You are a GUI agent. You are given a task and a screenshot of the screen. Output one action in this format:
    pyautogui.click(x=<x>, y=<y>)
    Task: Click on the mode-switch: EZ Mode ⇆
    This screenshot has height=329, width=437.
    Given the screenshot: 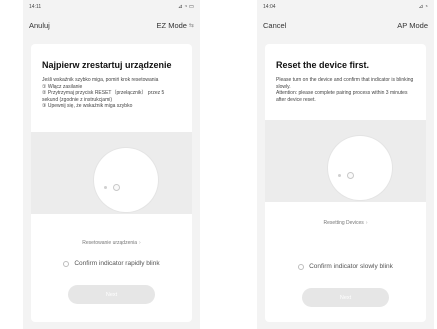 What is the action you would take?
    pyautogui.click(x=175, y=25)
    